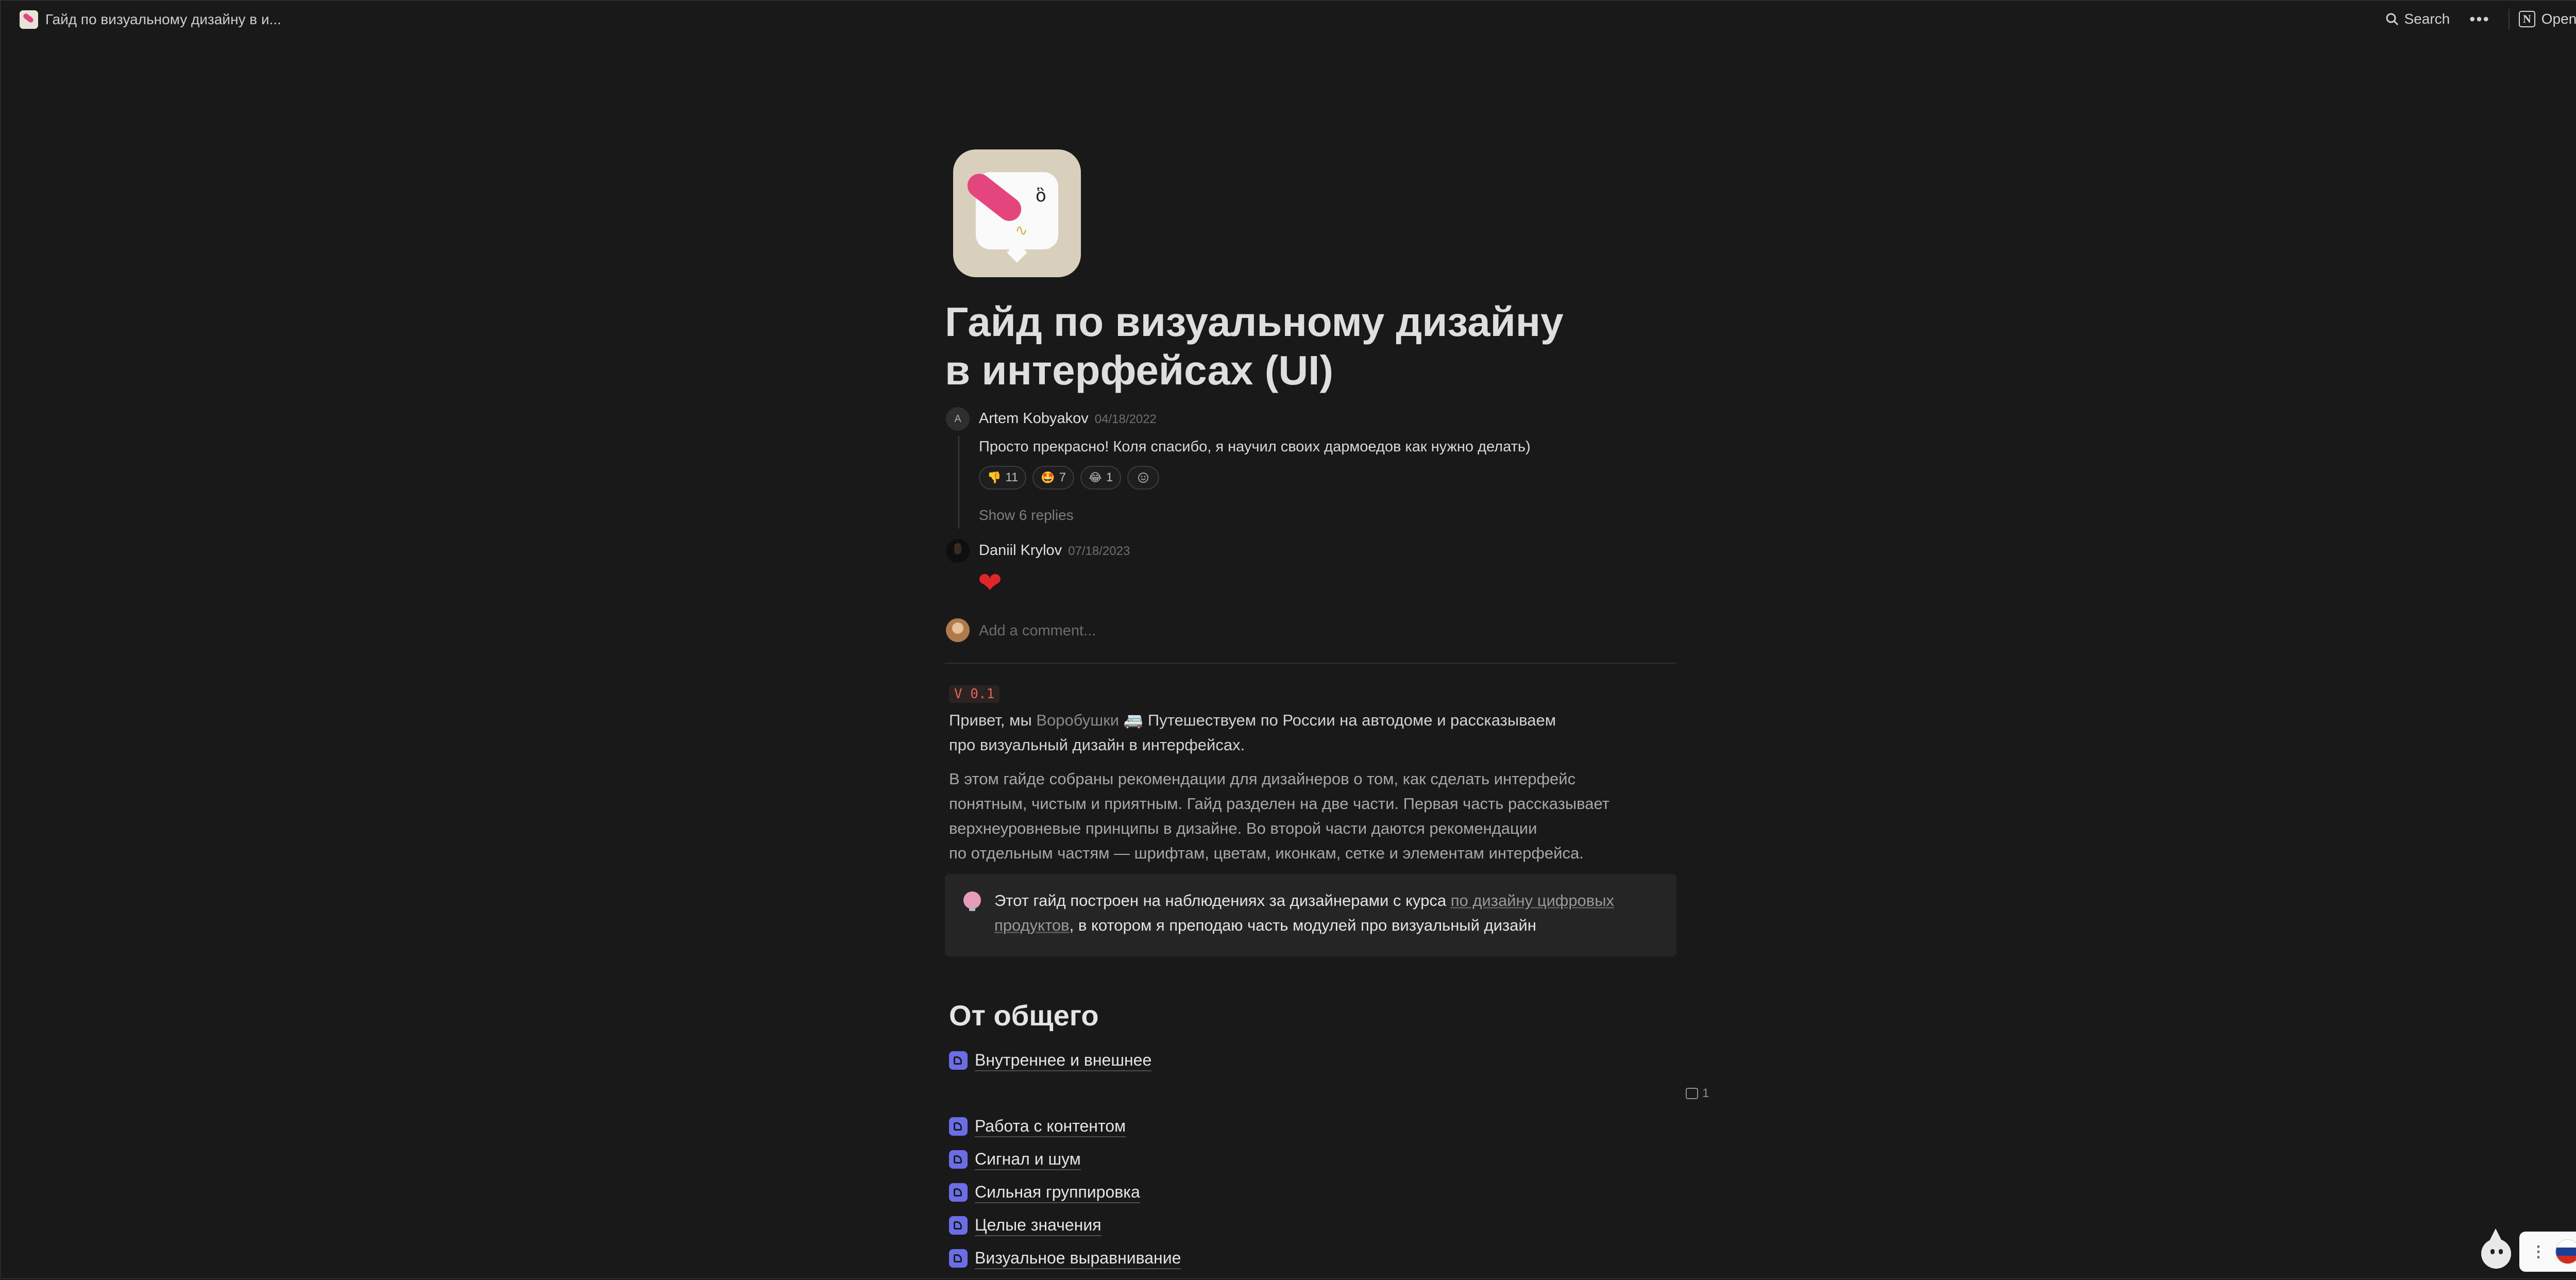  I want to click on page-link: Целые значения, so click(1025, 1225).